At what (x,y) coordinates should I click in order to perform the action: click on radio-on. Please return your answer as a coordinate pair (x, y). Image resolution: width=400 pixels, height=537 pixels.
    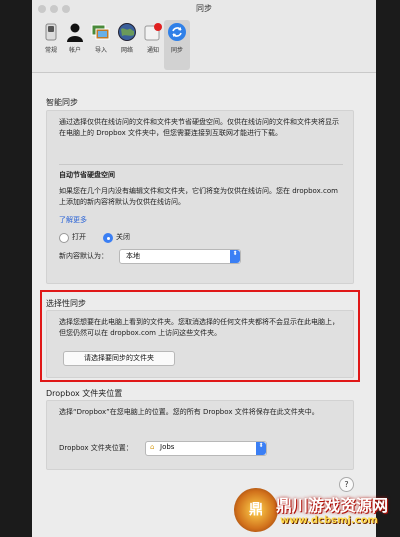
    Looking at the image, I should click on (64, 238).